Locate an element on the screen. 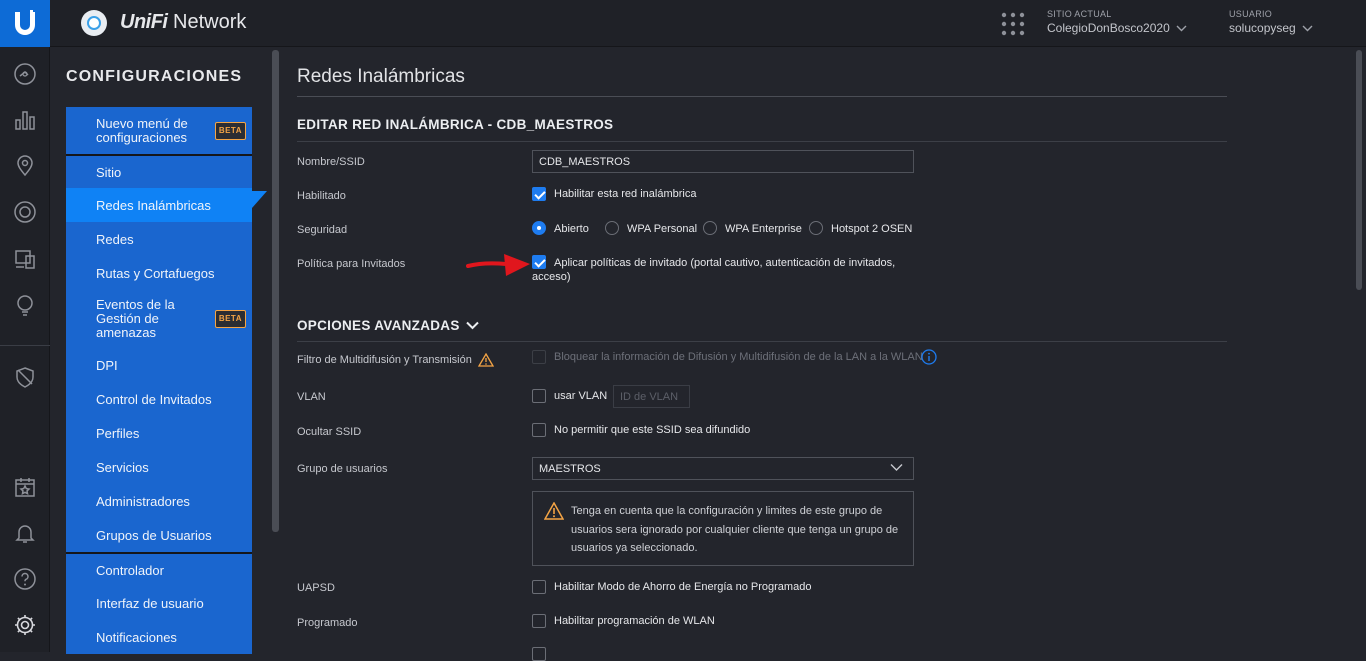  guest-policy-checkbox is located at coordinates (539, 262).